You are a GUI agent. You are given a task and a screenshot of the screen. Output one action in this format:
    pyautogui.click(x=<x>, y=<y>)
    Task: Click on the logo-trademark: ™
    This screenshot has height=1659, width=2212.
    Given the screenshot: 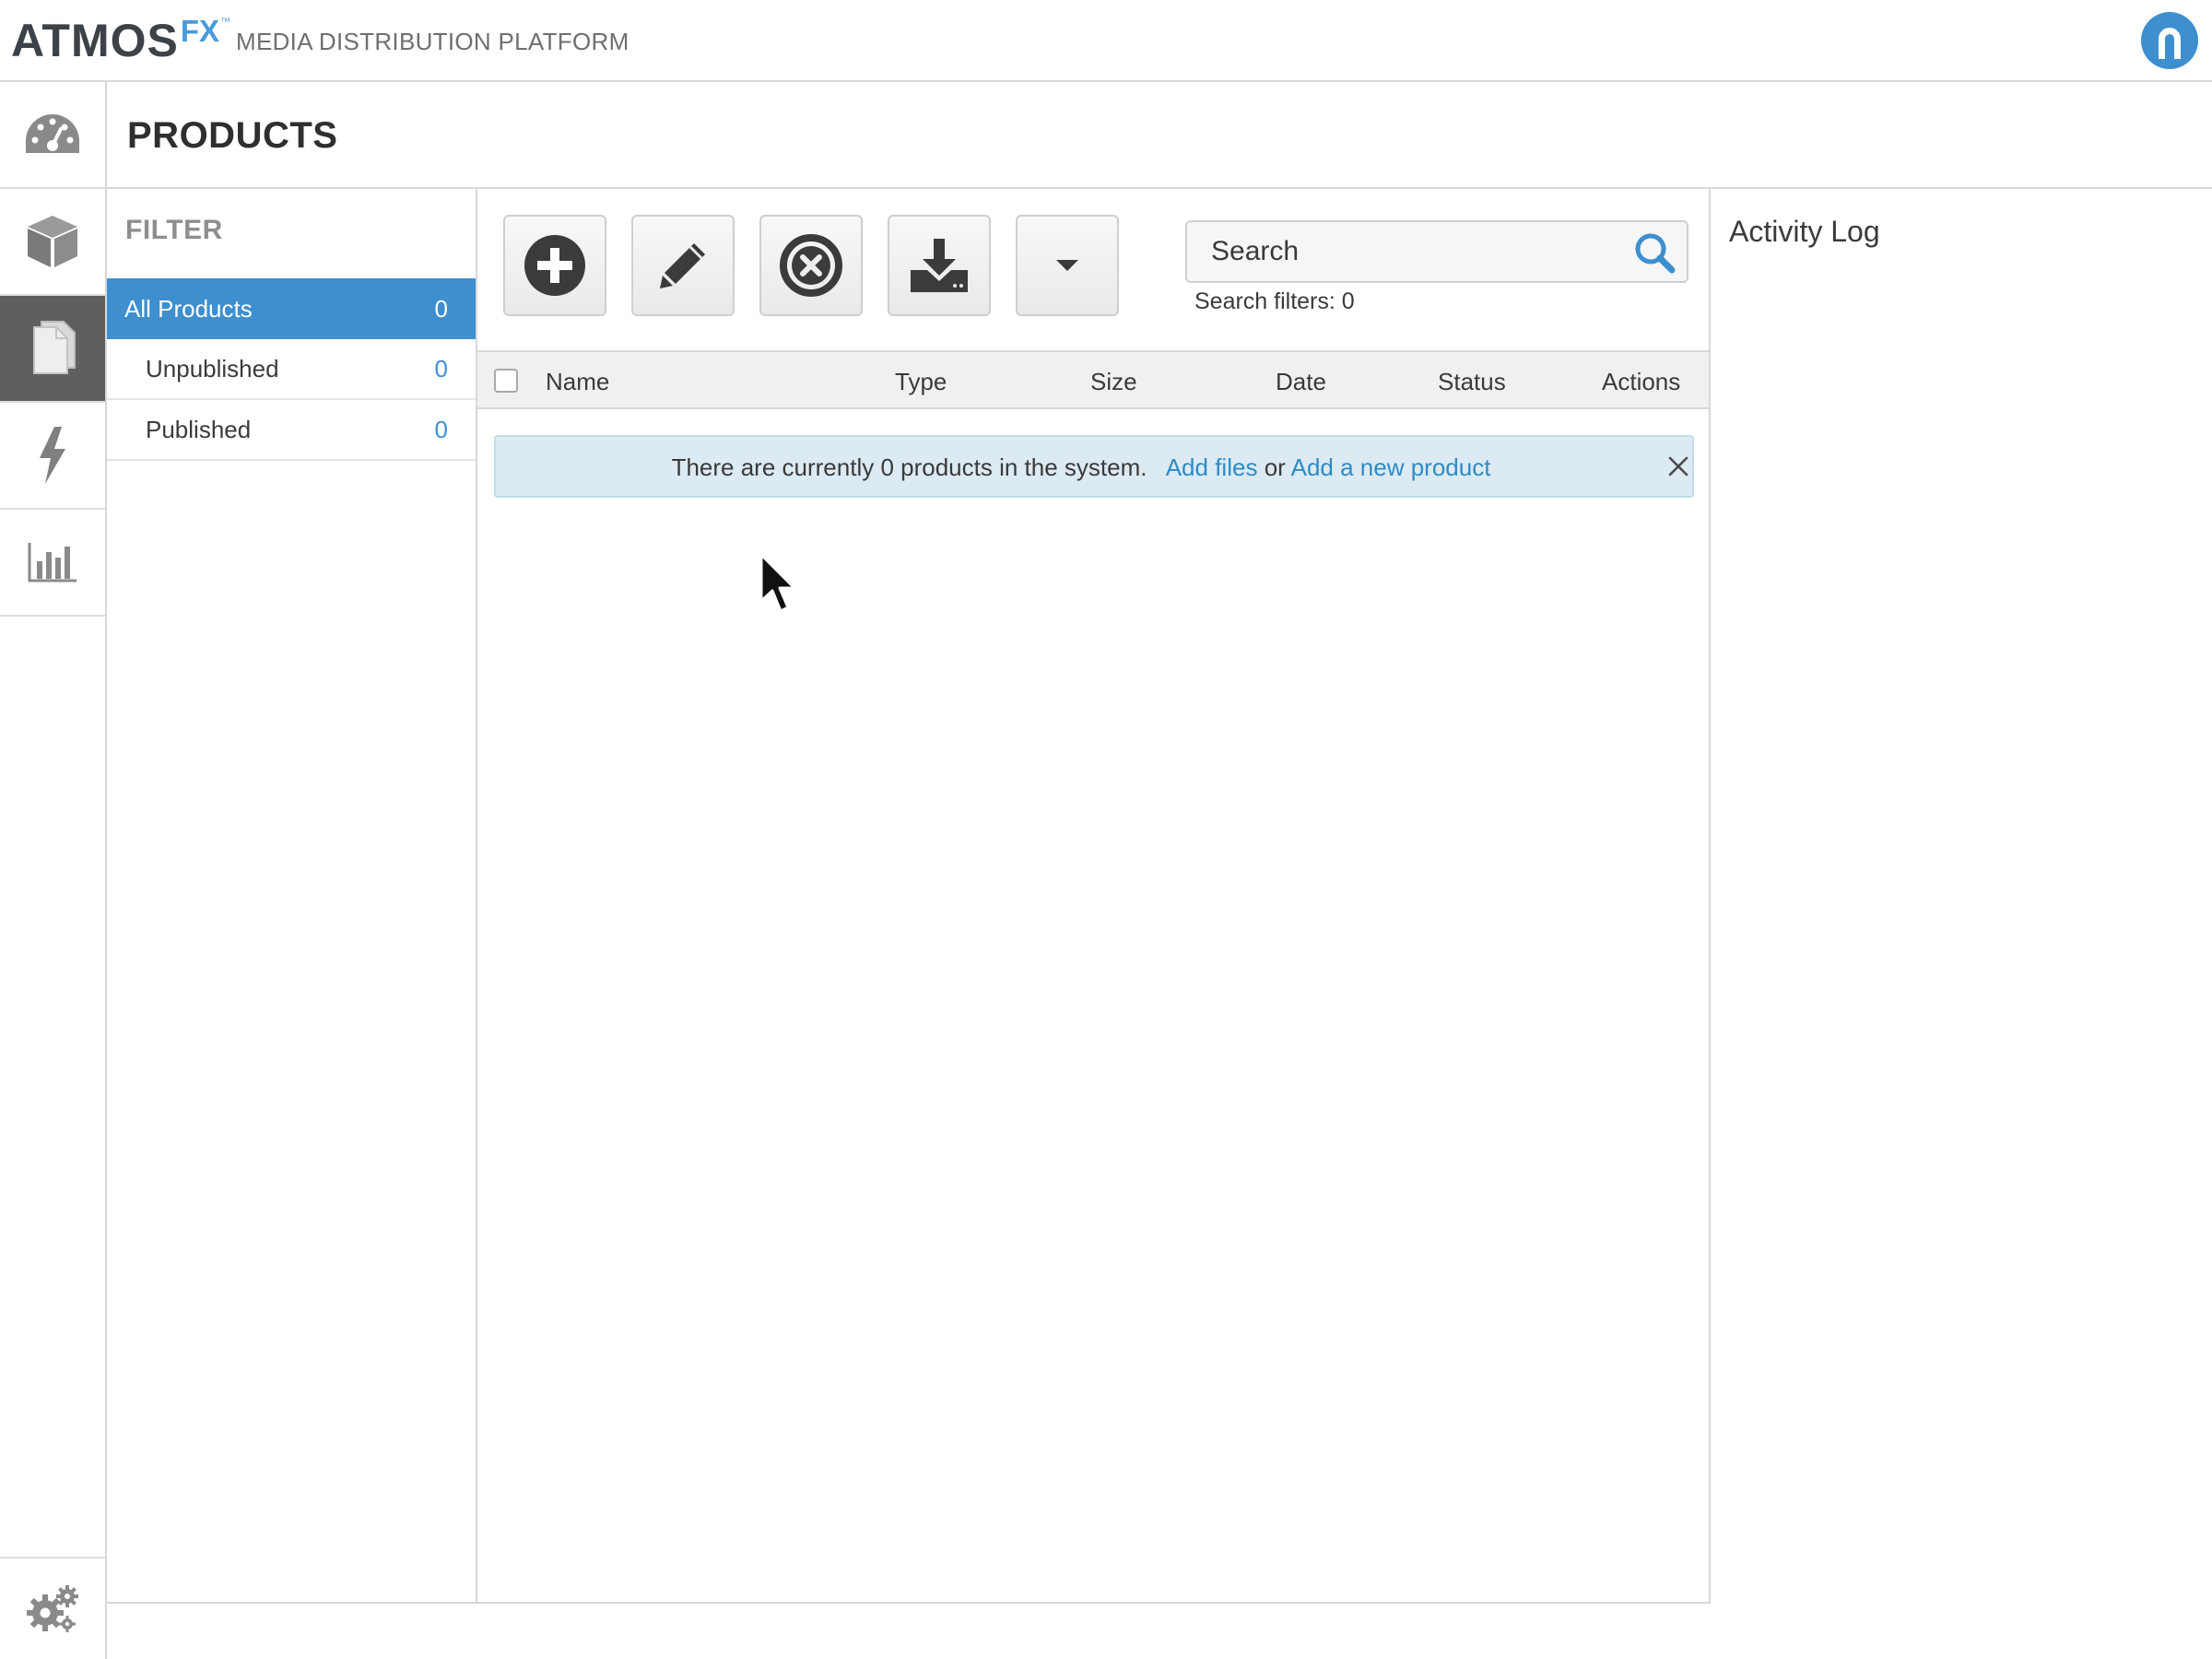 What is the action you would take?
    pyautogui.click(x=225, y=22)
    